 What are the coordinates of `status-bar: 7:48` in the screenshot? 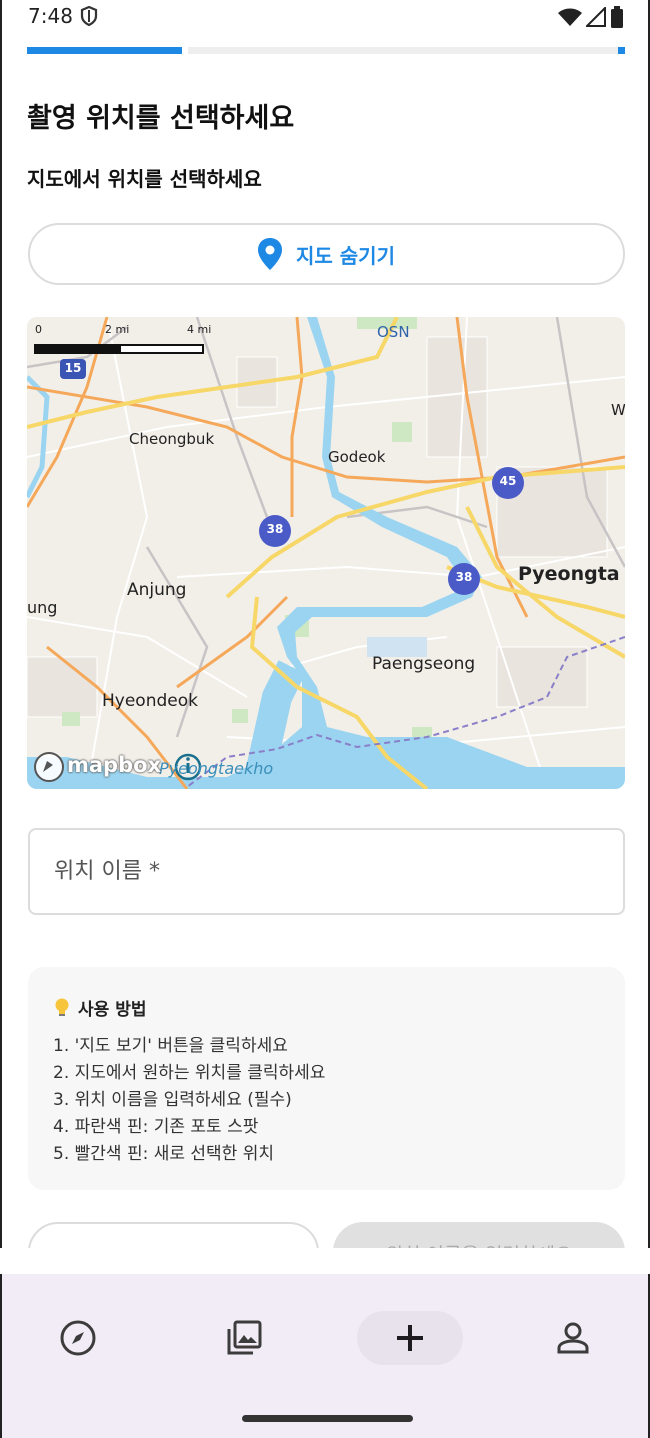 It's located at (325, 17).